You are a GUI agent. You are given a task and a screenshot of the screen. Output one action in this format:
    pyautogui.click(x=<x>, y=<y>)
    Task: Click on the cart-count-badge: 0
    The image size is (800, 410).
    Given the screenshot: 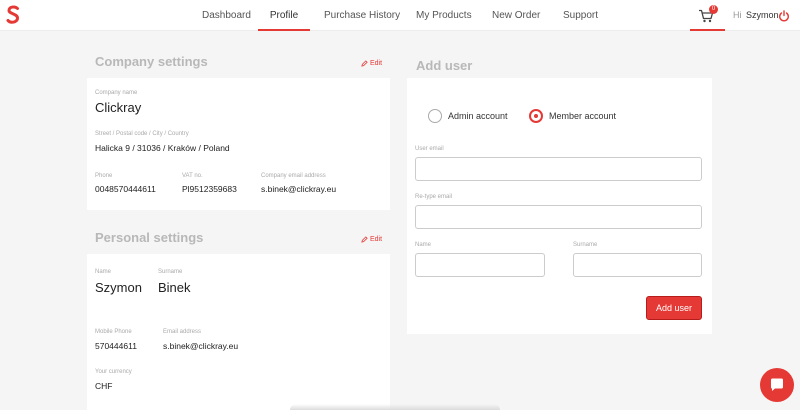 What is the action you would take?
    pyautogui.click(x=713, y=9)
    